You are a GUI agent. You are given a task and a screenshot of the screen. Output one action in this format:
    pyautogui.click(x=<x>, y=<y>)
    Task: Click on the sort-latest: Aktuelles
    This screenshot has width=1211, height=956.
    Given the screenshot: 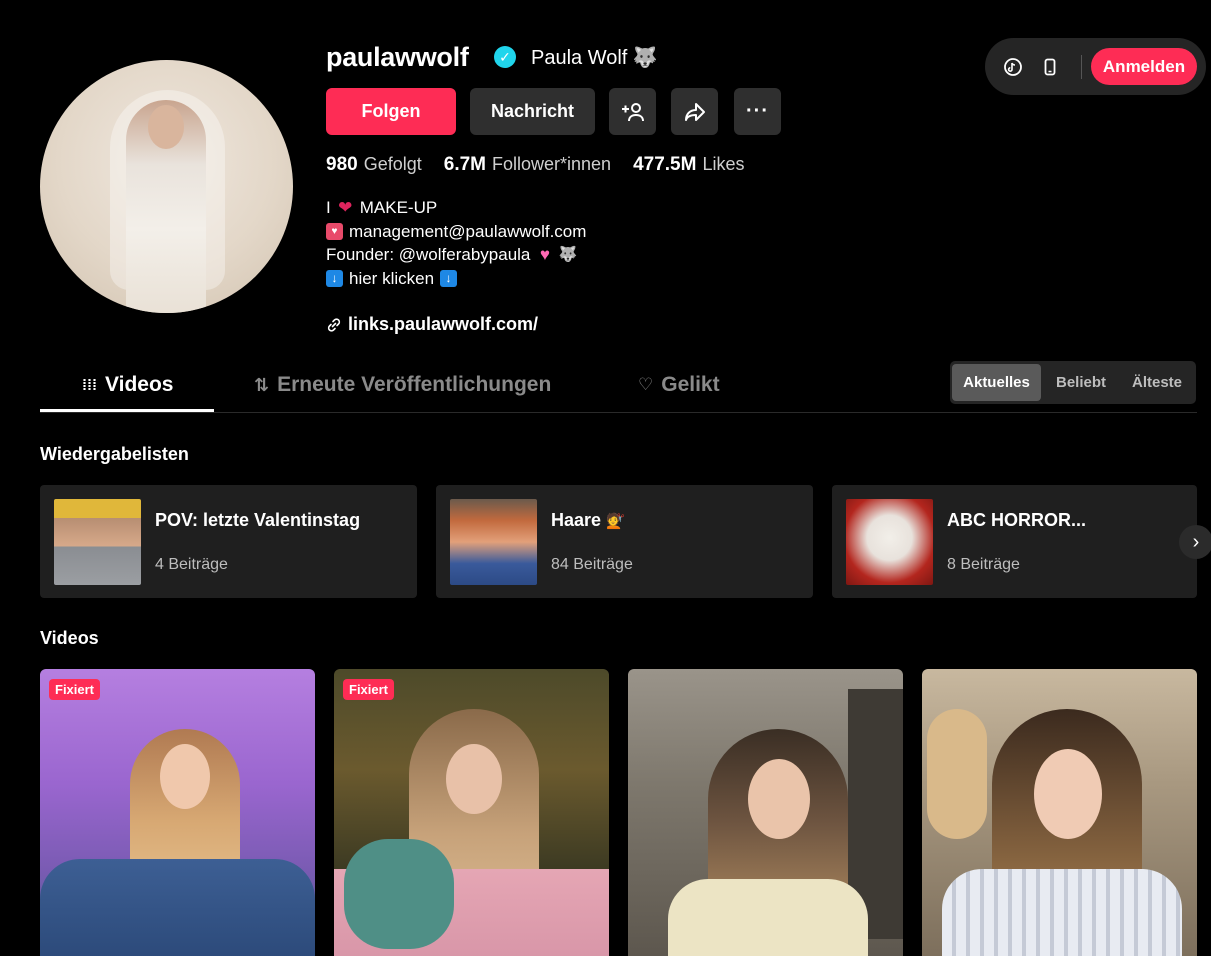 What is the action you would take?
    pyautogui.click(x=996, y=382)
    